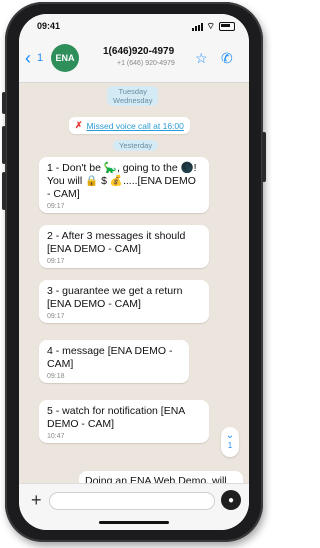 The image size is (320, 548). I want to click on contact-subtitle: +1 (646) 920-4979, so click(146, 63).